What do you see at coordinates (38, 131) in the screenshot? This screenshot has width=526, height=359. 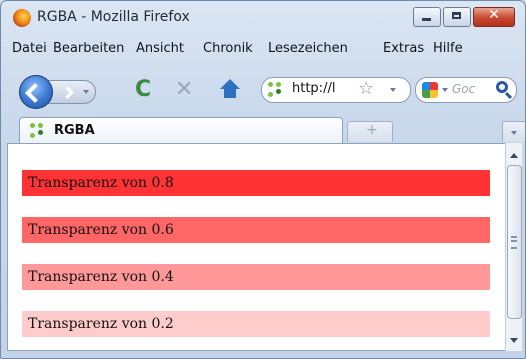 I see `tab-favicon-icon` at bounding box center [38, 131].